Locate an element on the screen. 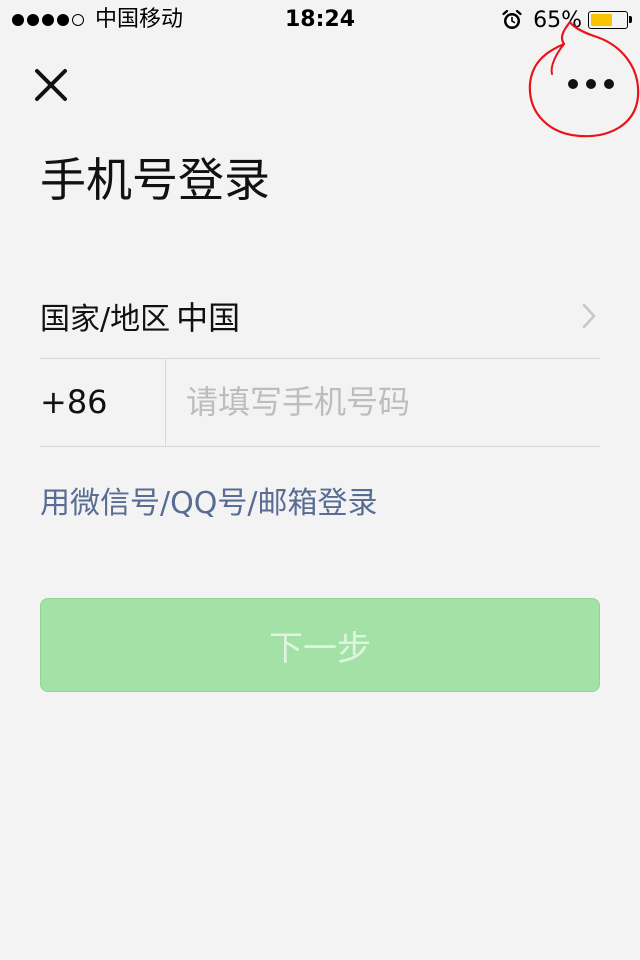 The width and height of the screenshot is (640, 960). battery-fill is located at coordinates (601, 20).